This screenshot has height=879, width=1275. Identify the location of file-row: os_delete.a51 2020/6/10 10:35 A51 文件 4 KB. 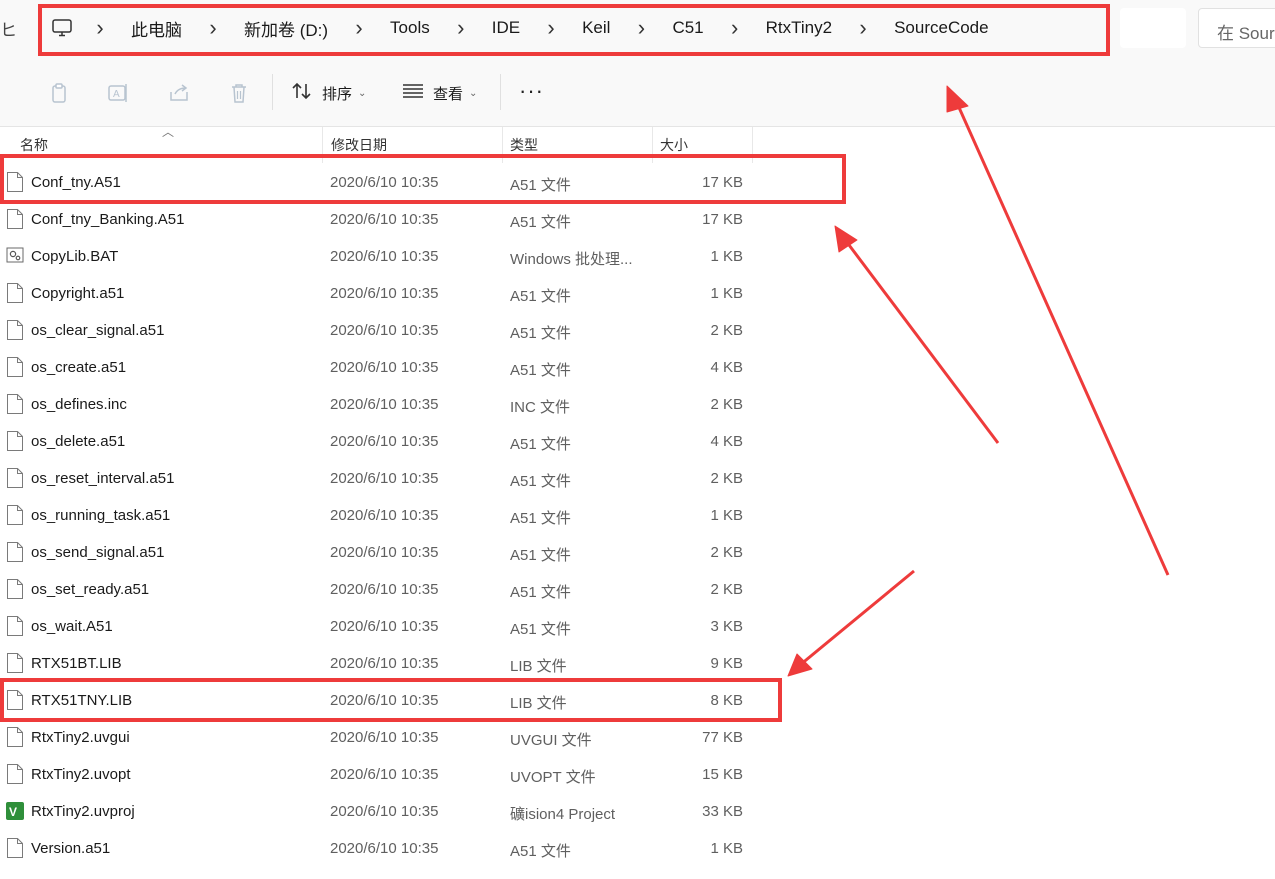
(400, 441).